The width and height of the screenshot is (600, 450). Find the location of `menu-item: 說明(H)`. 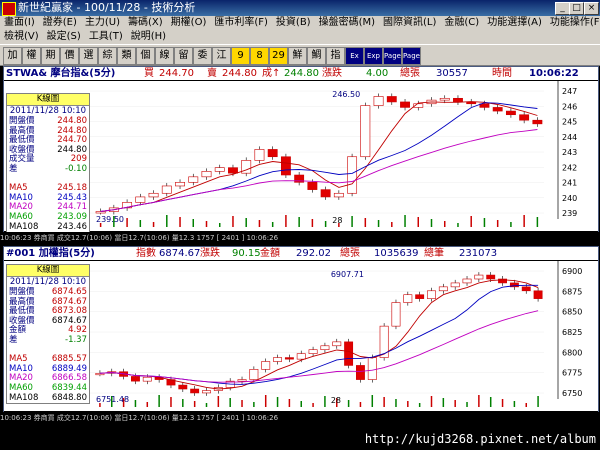

menu-item: 說明(H) is located at coordinates (148, 37).